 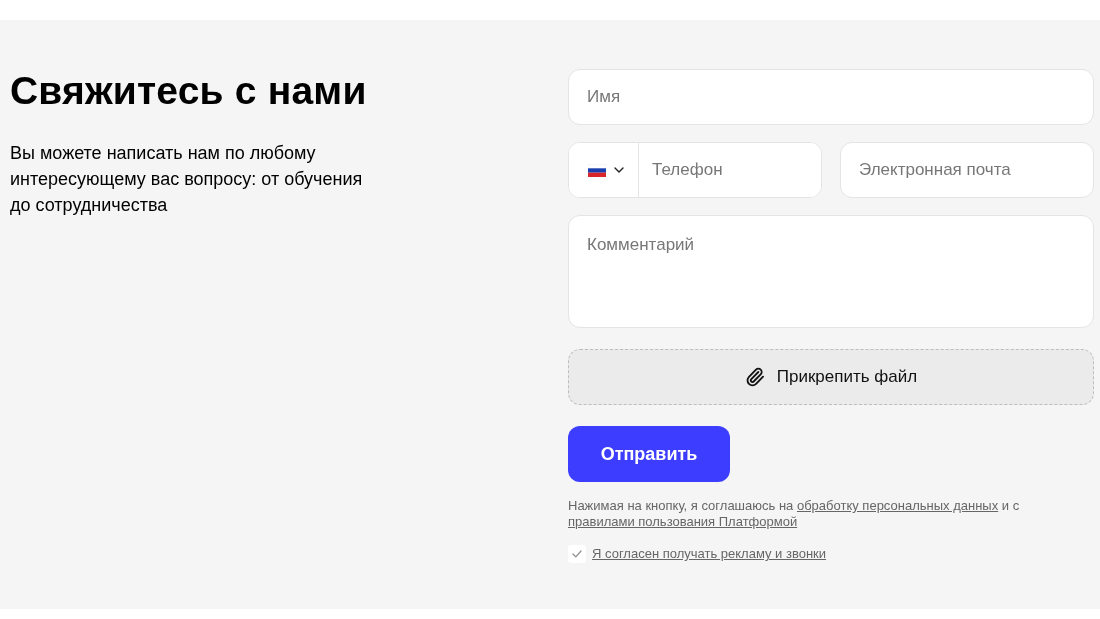 What do you see at coordinates (597, 170) in the screenshot?
I see `flag-icon` at bounding box center [597, 170].